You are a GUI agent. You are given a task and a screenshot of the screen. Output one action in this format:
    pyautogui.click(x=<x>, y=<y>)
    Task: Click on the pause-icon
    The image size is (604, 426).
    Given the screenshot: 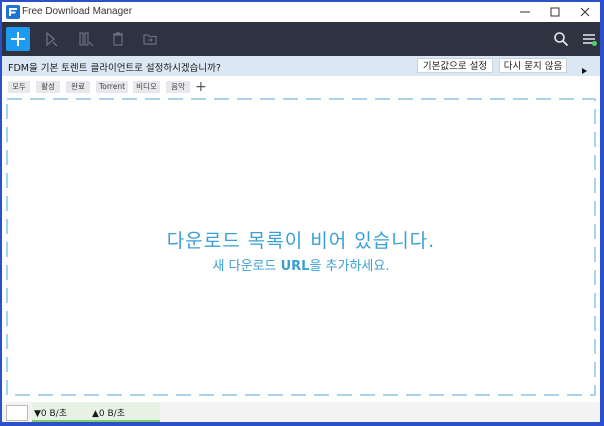 What is the action you would take?
    pyautogui.click(x=86, y=39)
    